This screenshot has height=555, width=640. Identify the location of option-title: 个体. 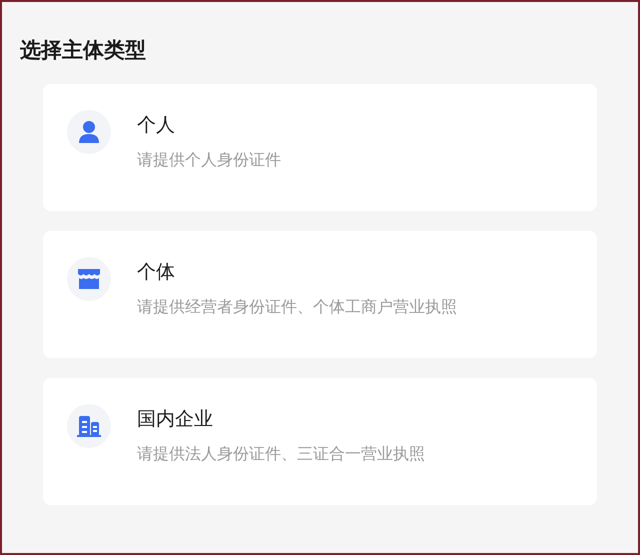
(156, 272).